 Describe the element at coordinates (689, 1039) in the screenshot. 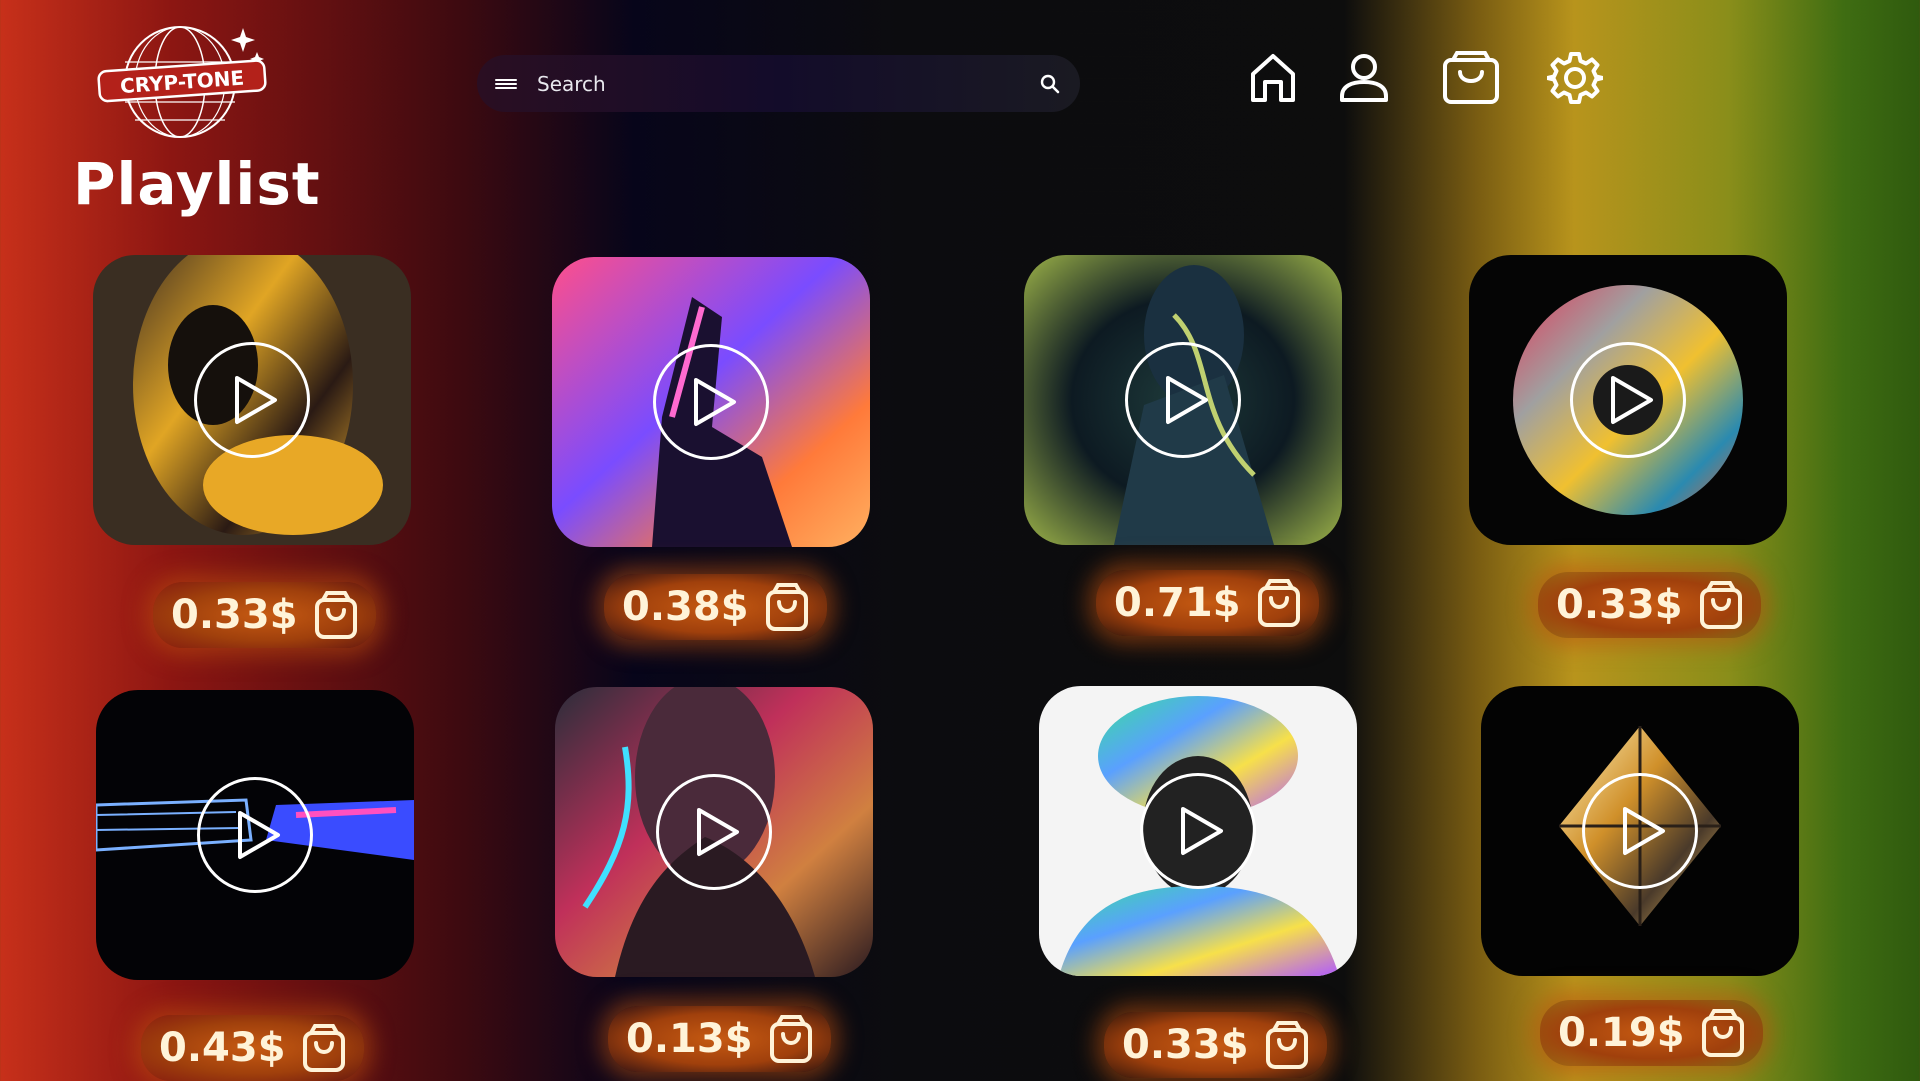

I see `price-value: 0.13$` at that location.